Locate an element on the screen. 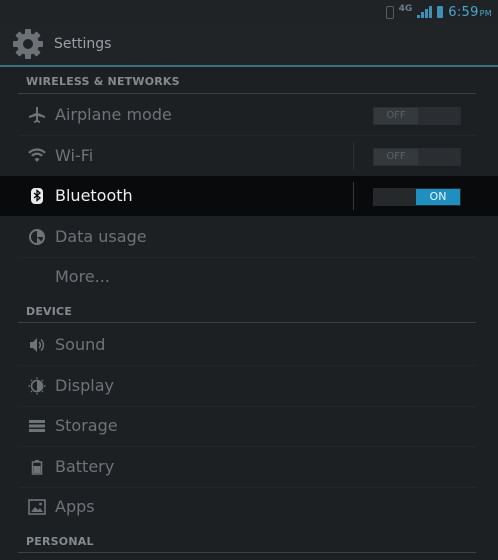  speaker-icon is located at coordinates (37, 345).